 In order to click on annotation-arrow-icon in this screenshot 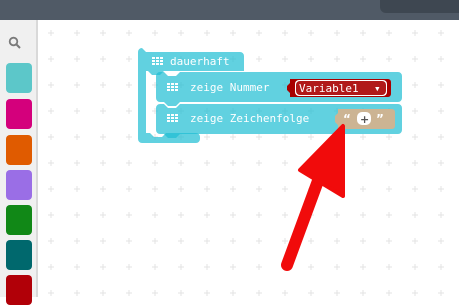, I will do `click(313, 197)`.